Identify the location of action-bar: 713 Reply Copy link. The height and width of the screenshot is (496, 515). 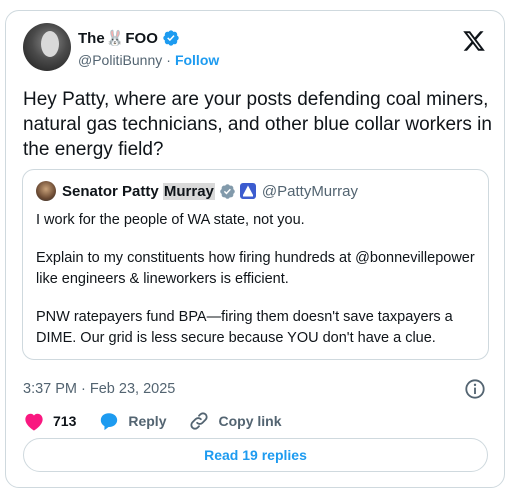
(163, 421).